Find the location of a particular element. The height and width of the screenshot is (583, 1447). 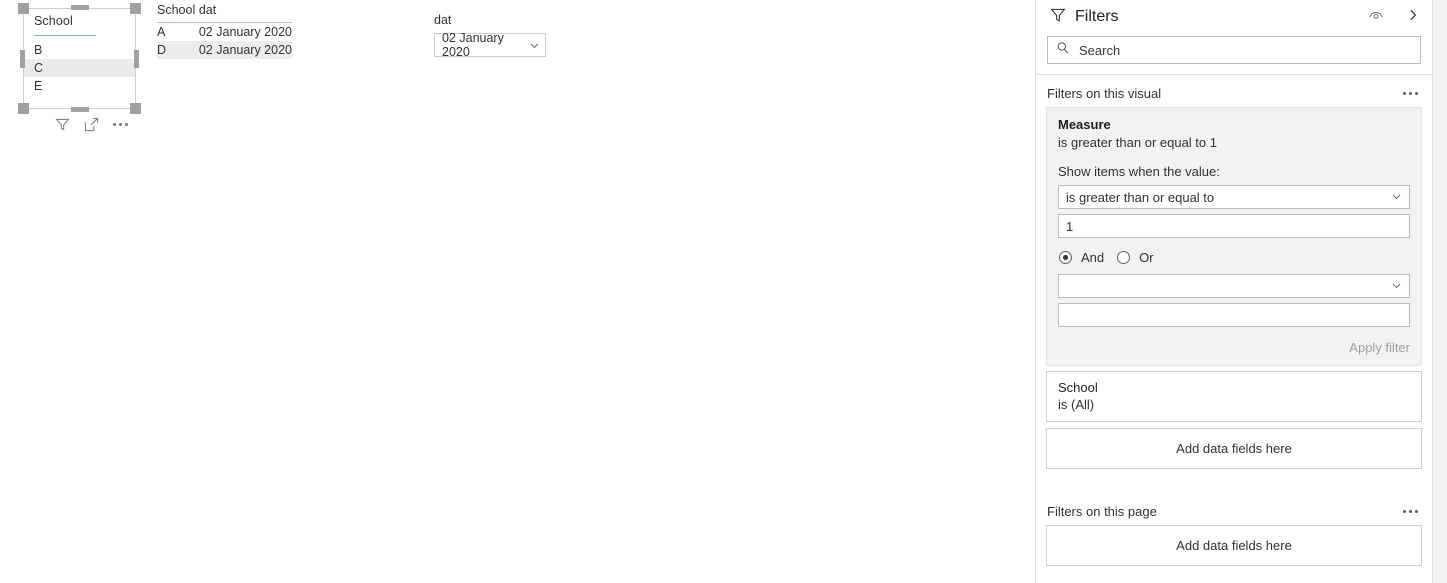

filter-summary: is (All) is located at coordinates (1076, 404).